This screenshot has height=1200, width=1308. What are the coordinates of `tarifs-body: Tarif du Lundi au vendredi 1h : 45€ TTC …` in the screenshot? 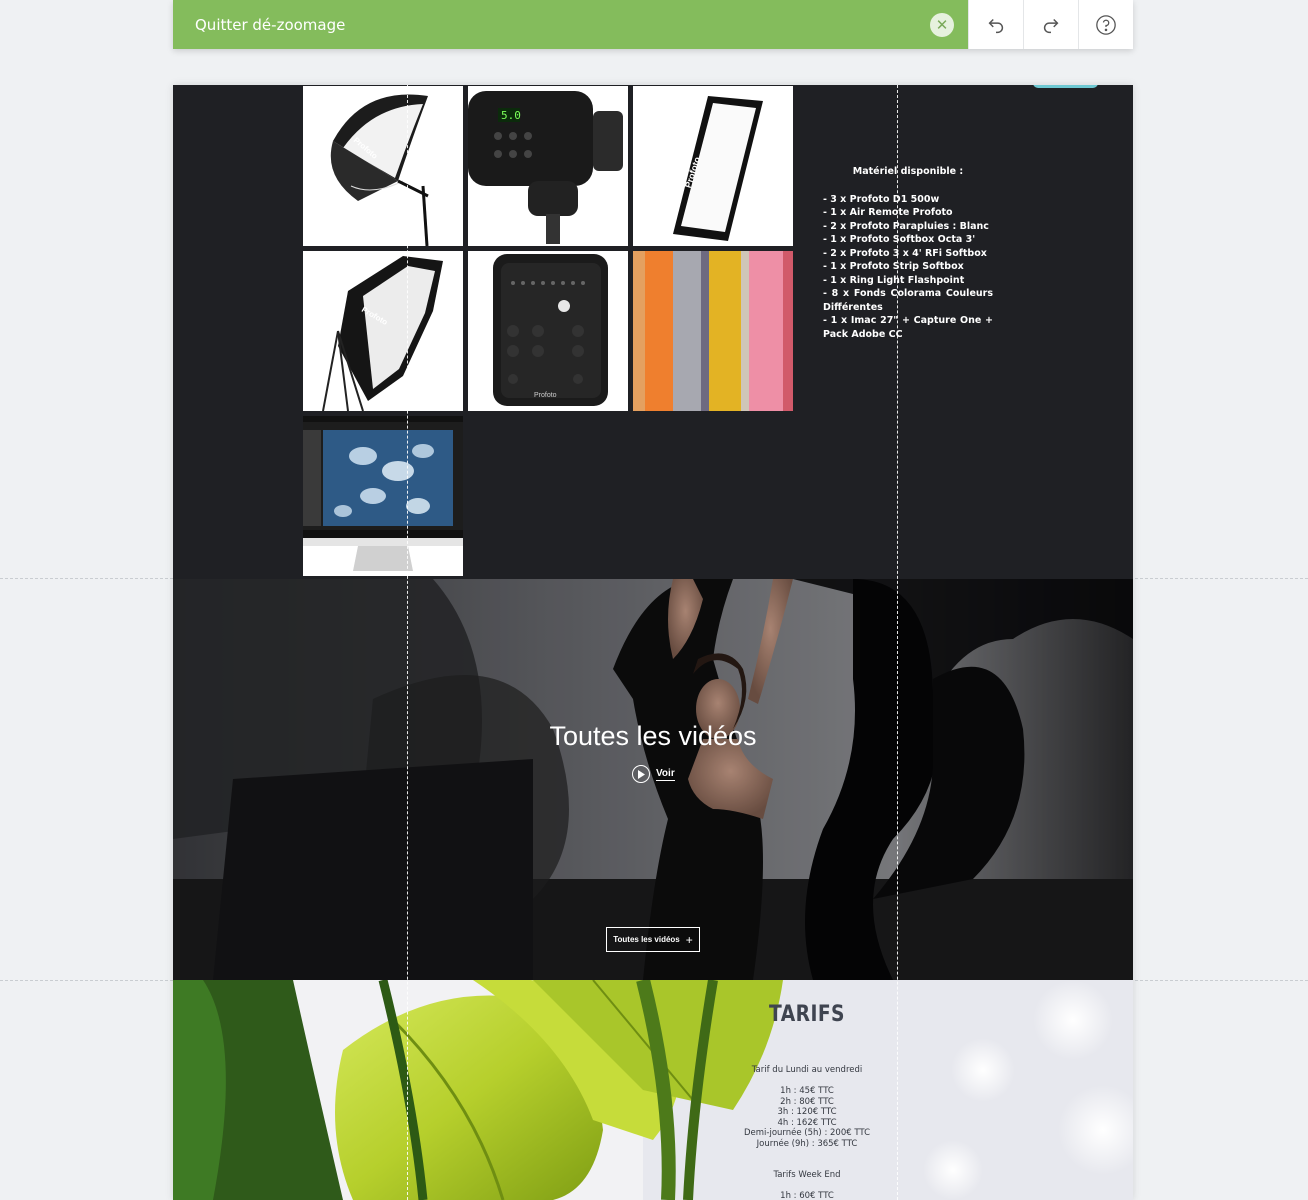 It's located at (807, 1132).